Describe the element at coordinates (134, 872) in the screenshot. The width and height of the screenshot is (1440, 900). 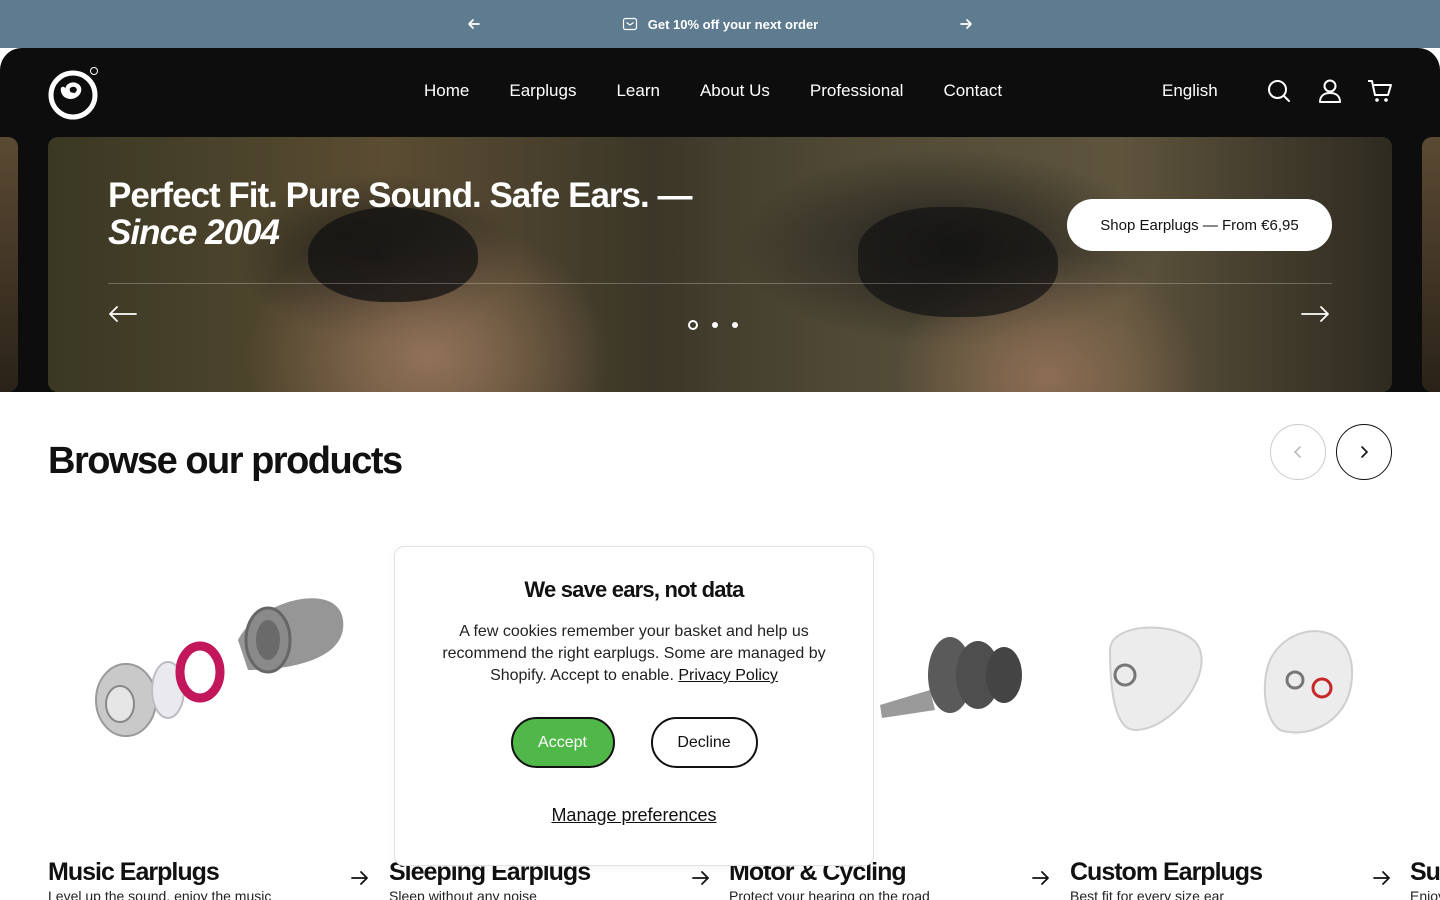
I see `product-name: Music Earplugs` at that location.